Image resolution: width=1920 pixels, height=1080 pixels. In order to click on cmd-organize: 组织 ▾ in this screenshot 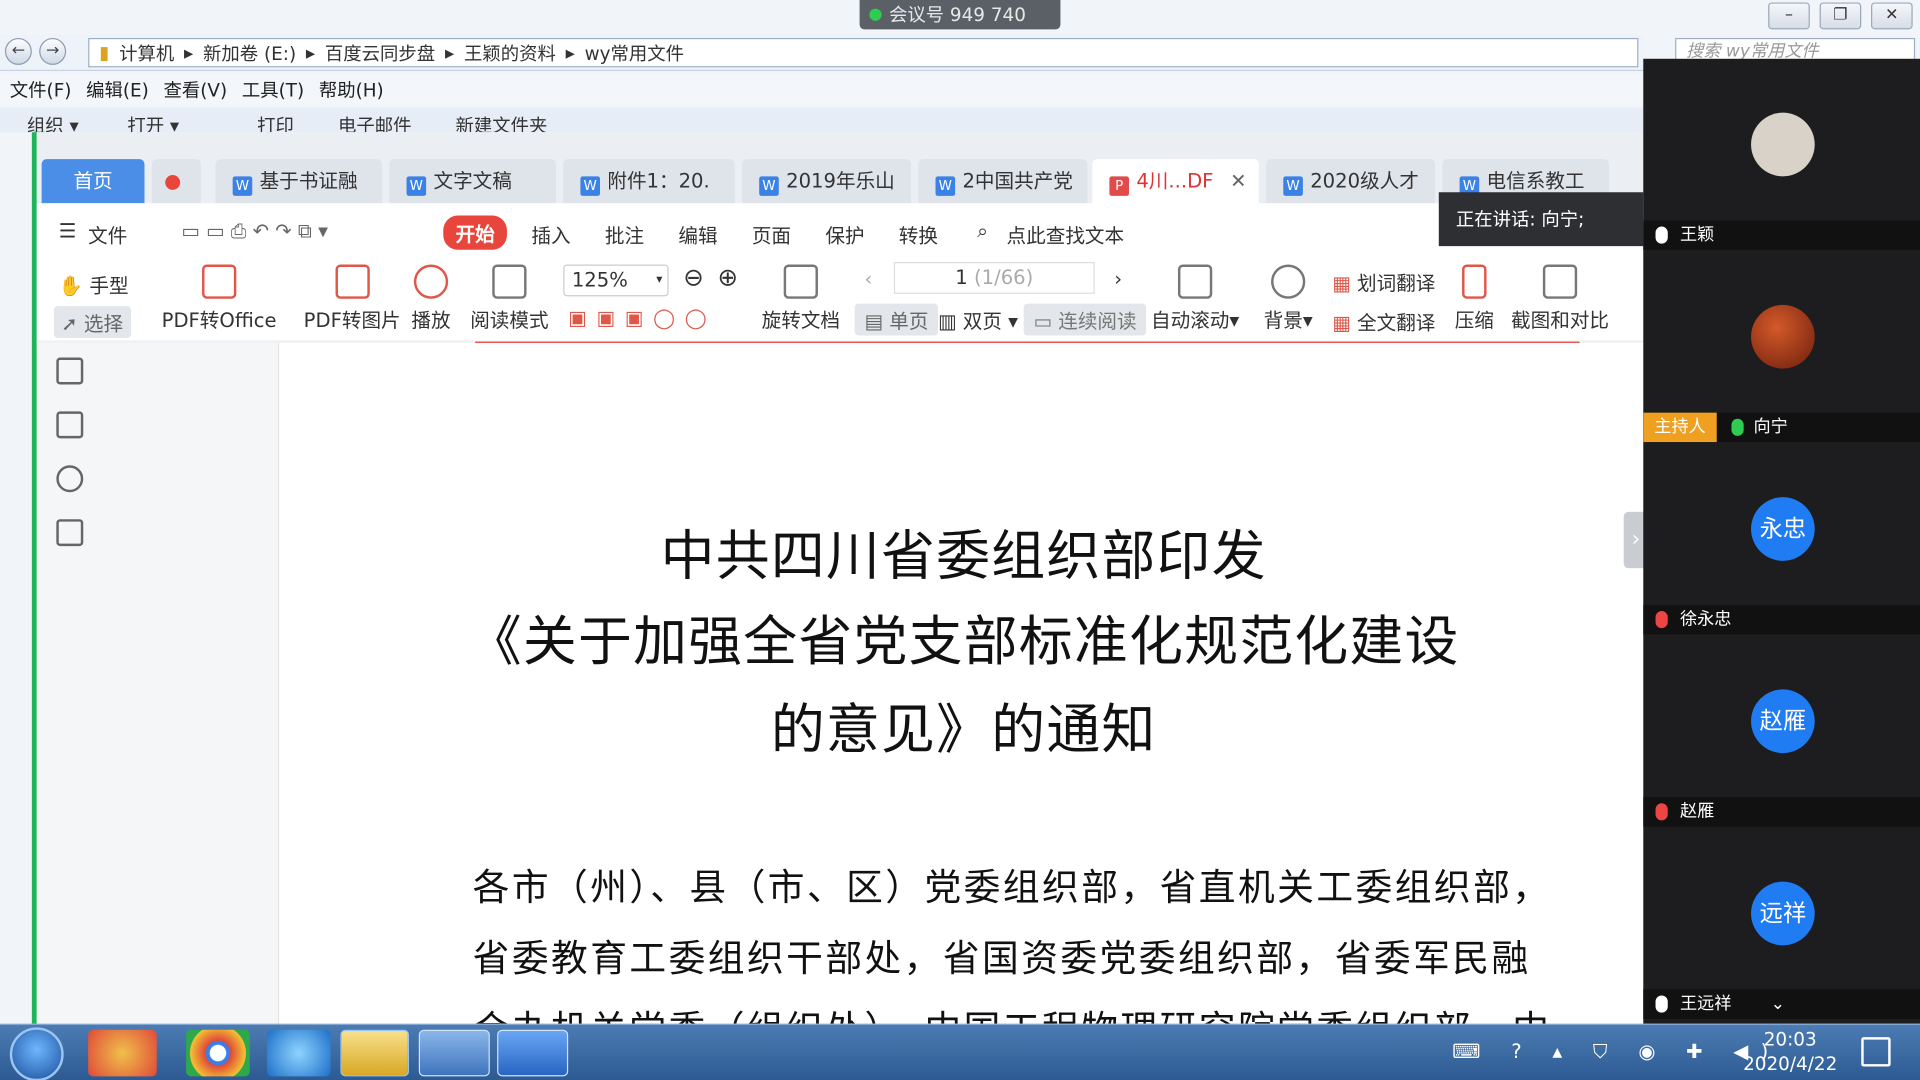, I will do `click(53, 122)`.